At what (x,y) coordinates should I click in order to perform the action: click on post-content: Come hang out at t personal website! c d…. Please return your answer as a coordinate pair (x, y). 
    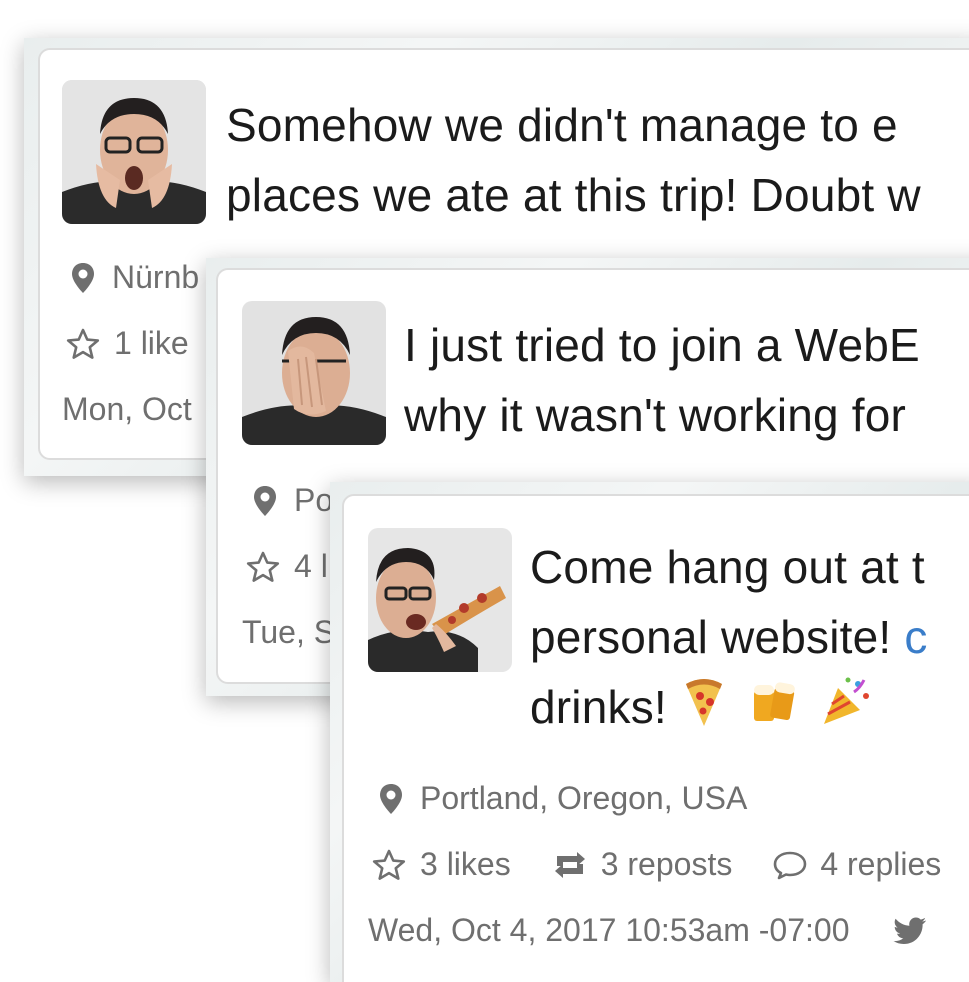
    Looking at the image, I should click on (729, 639).